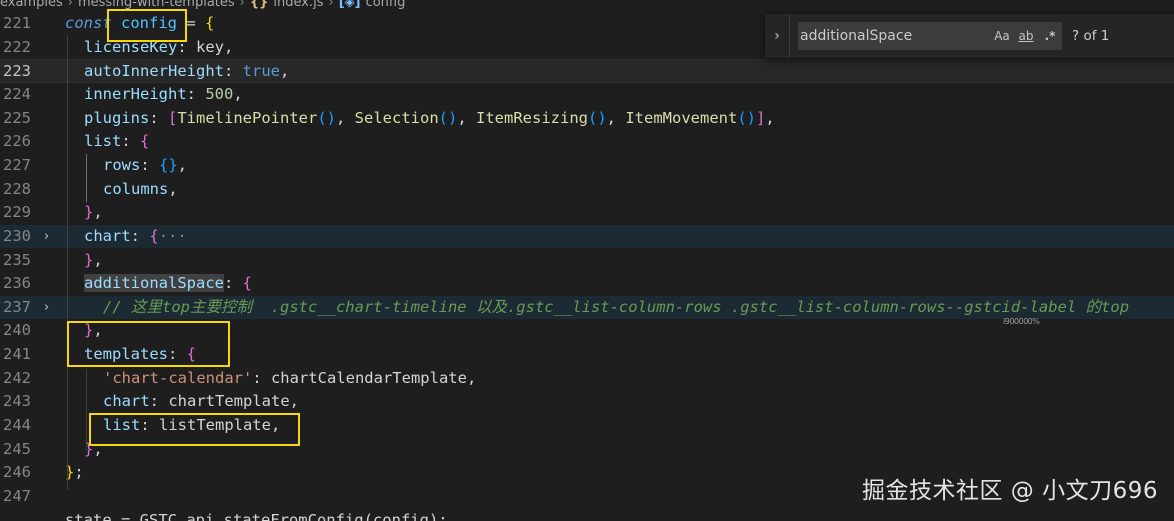  Describe the element at coordinates (349, 5) in the screenshot. I see `variable-symbol-icon: [◈]` at that location.